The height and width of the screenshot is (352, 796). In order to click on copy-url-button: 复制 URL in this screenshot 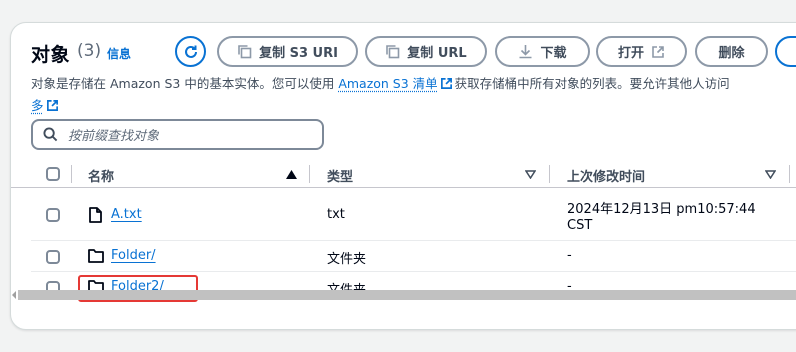, I will do `click(426, 51)`.